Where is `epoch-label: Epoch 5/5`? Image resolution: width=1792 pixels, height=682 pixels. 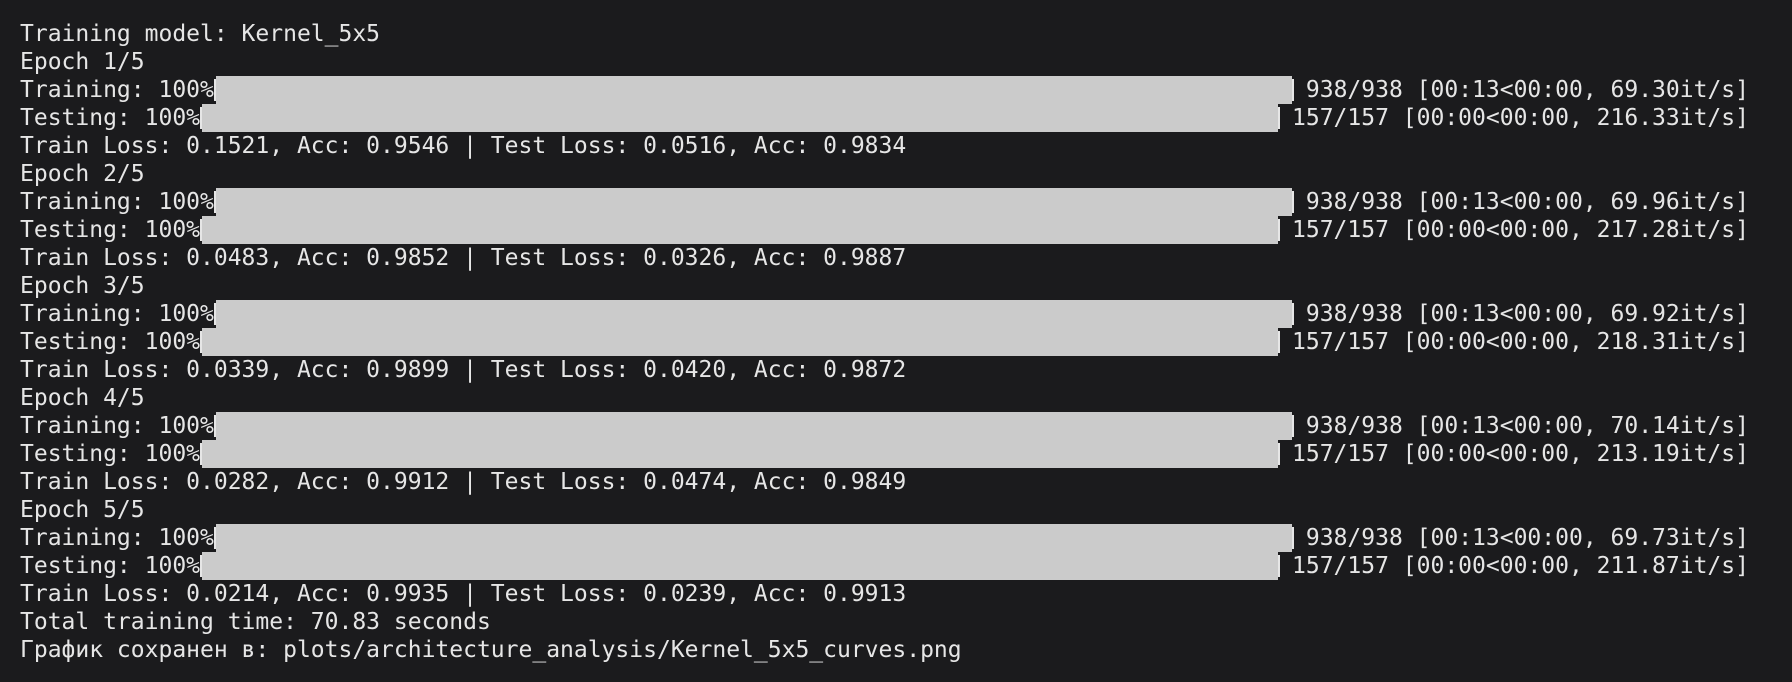
epoch-label: Epoch 5/5 is located at coordinates (82, 510).